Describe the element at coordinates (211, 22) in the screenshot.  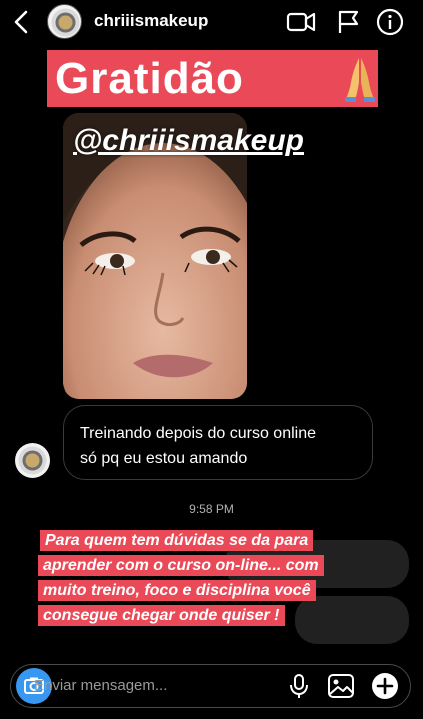
I see `chat-header: chriiismakeup` at that location.